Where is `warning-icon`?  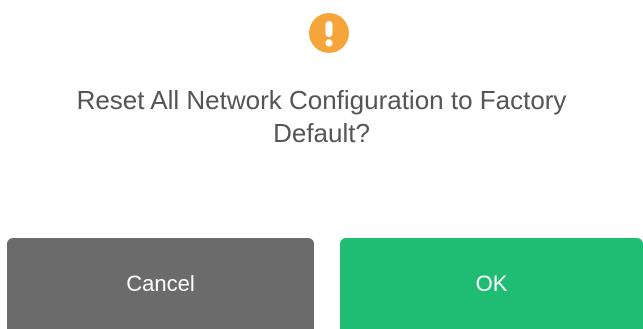
warning-icon is located at coordinates (329, 33).